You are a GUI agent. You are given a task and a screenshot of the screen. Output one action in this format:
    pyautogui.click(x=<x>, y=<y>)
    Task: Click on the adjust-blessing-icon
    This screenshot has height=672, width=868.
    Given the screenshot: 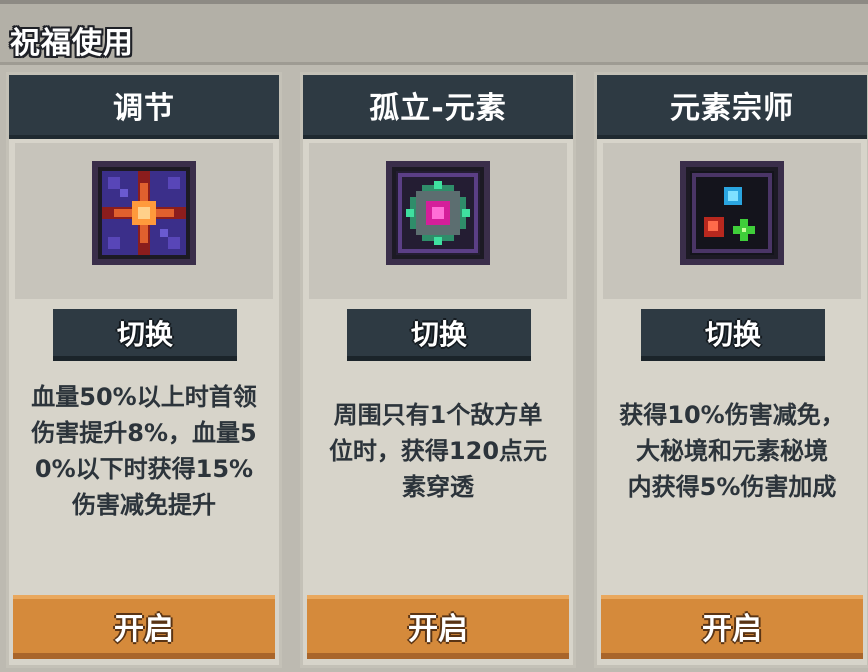 What is the action you would take?
    pyautogui.click(x=144, y=213)
    